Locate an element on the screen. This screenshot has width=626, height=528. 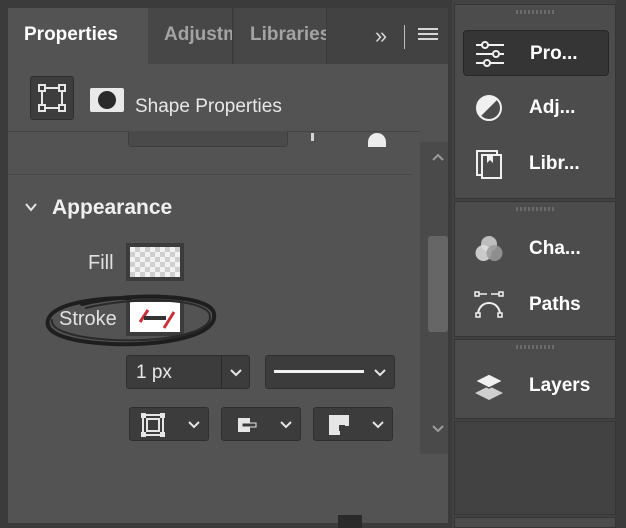
adjustments-icon is located at coordinates (489, 108).